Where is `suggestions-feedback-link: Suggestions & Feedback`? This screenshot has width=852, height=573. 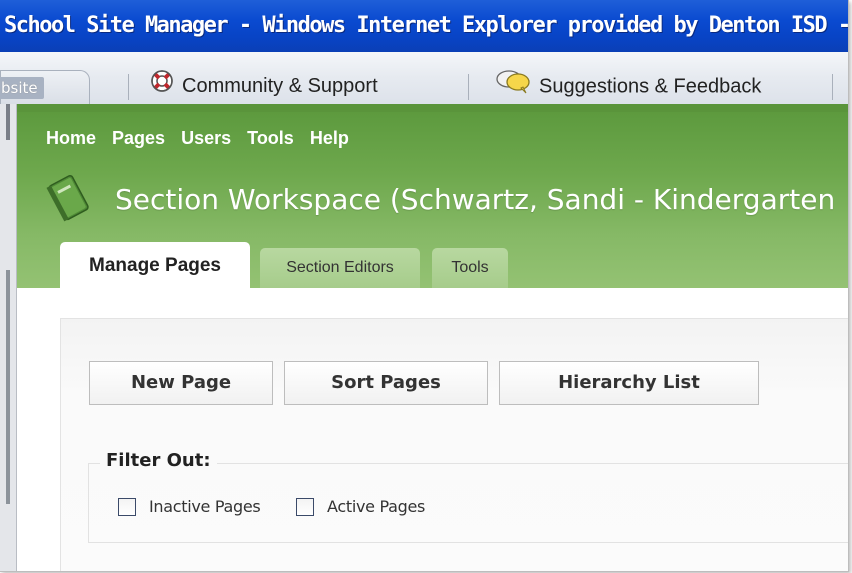 suggestions-feedback-link: Suggestions & Feedback is located at coordinates (628, 86).